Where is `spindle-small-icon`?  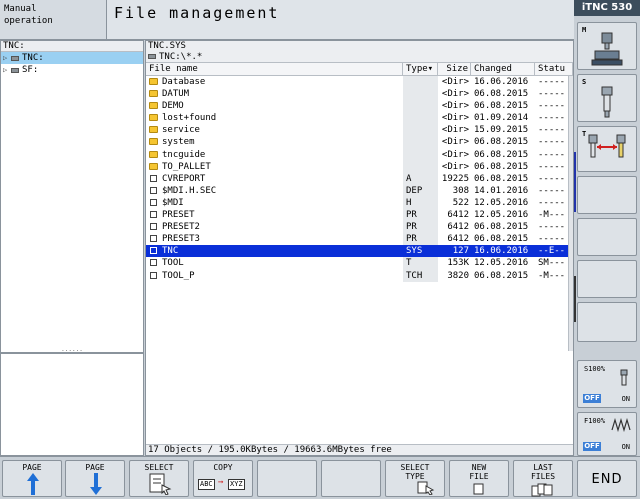 spindle-small-icon is located at coordinates (624, 377).